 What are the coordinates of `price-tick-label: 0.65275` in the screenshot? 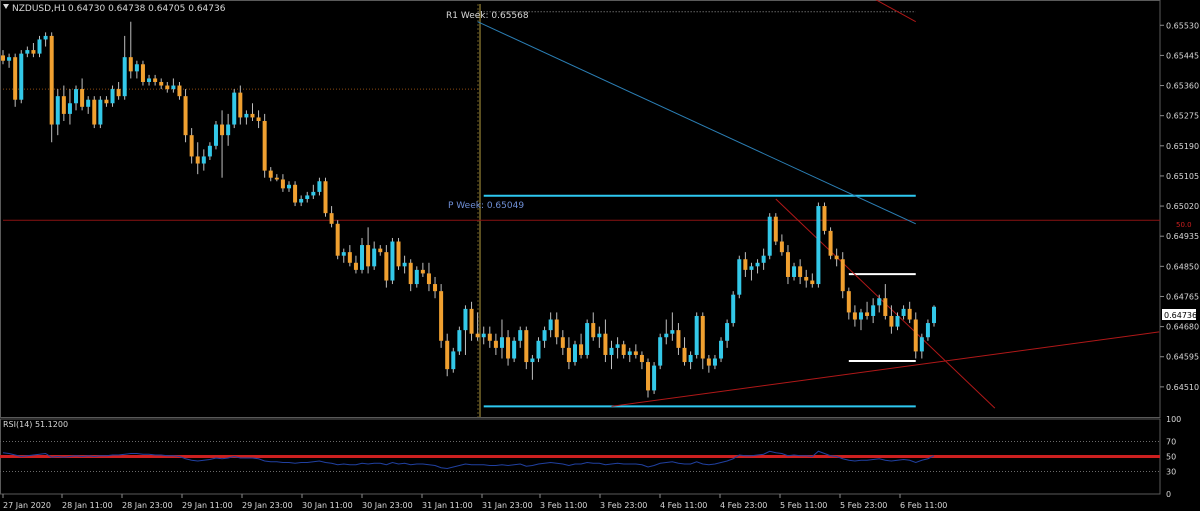 It's located at (1182, 116).